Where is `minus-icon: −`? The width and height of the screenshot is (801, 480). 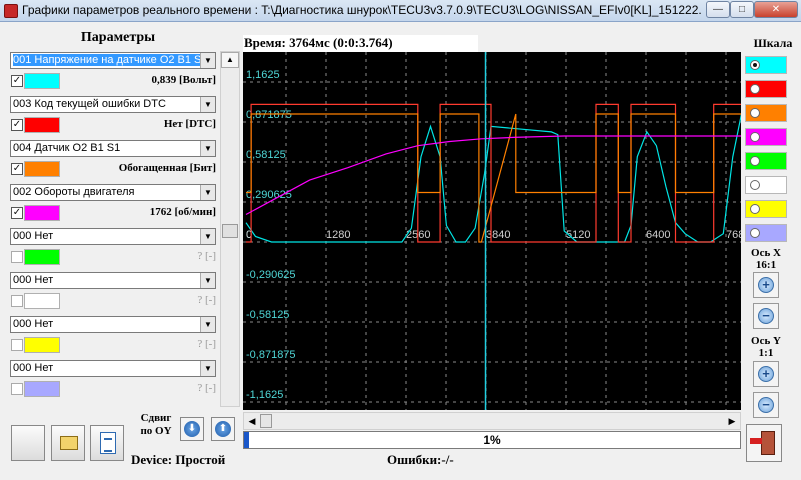
minus-icon: − is located at coordinates (766, 316).